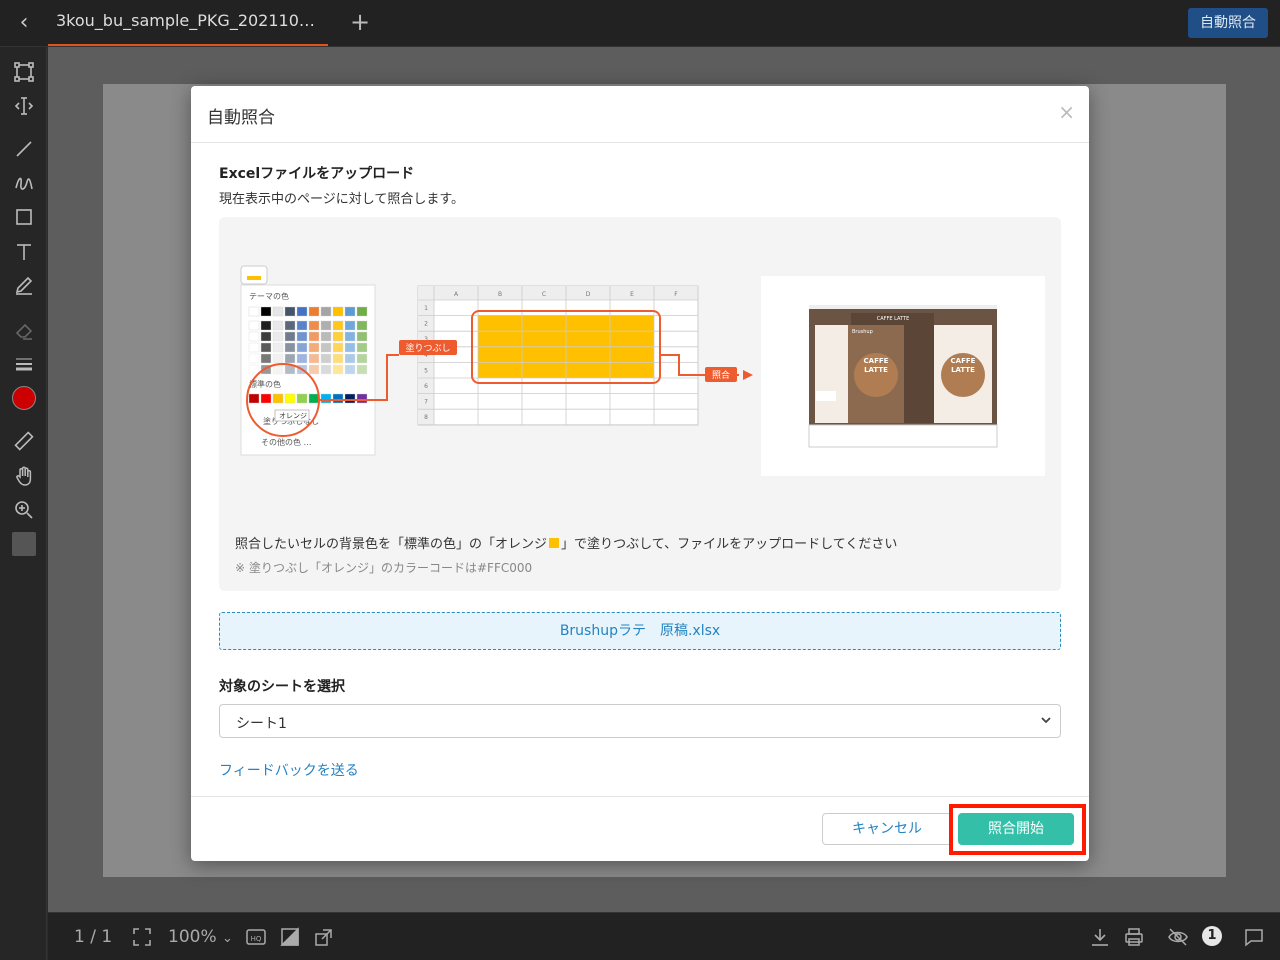  Describe the element at coordinates (24, 285) in the screenshot. I see `marker-icon` at that location.